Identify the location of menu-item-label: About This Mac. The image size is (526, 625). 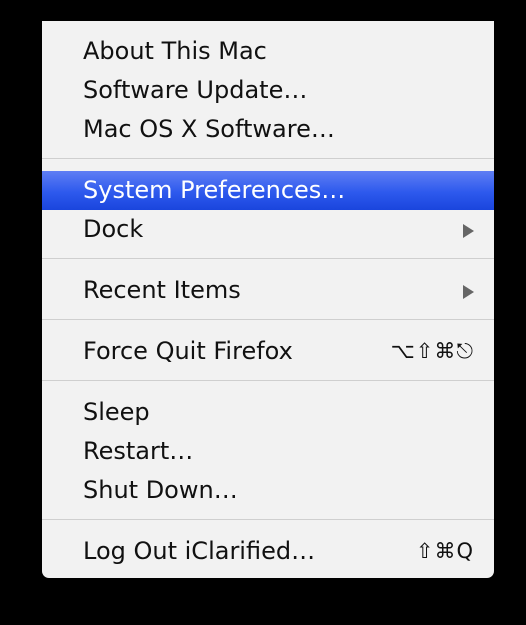
(175, 51).